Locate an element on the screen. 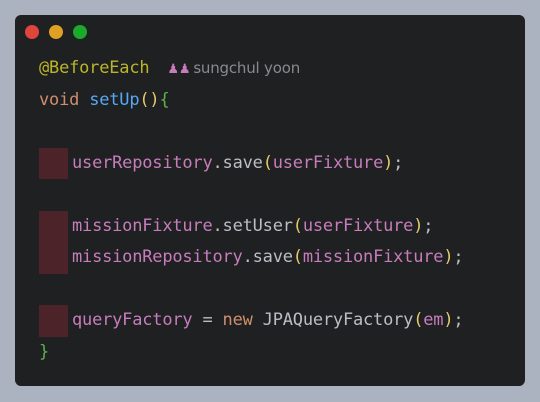 The width and height of the screenshot is (540, 402). code-line-mission-save: missionRepository.save(missionFixture); is located at coordinates (278, 258).